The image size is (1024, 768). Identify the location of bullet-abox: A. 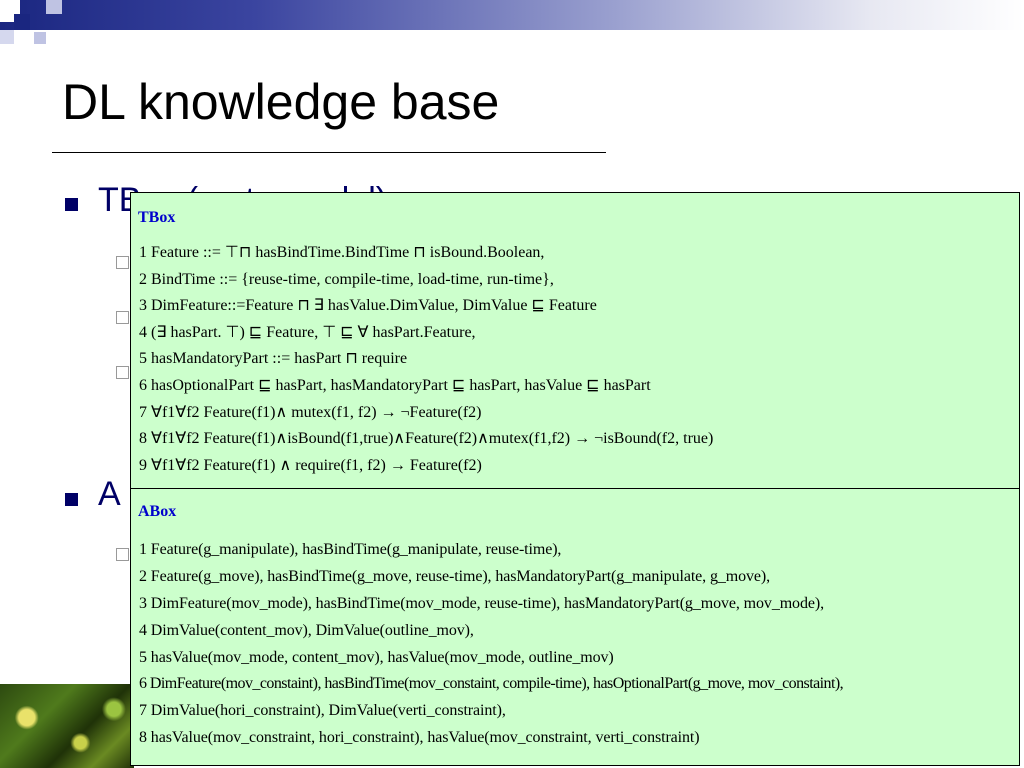
(109, 494).